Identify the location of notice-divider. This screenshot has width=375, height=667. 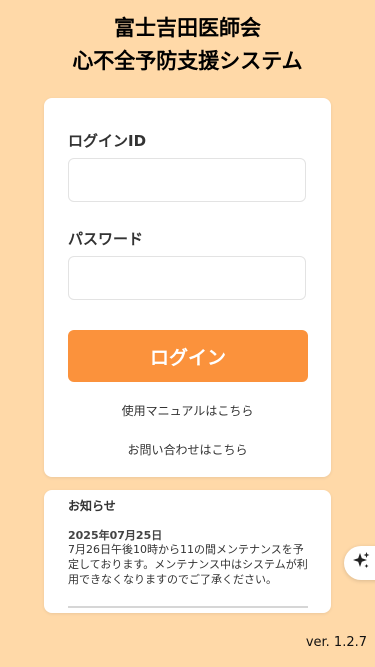
(188, 607).